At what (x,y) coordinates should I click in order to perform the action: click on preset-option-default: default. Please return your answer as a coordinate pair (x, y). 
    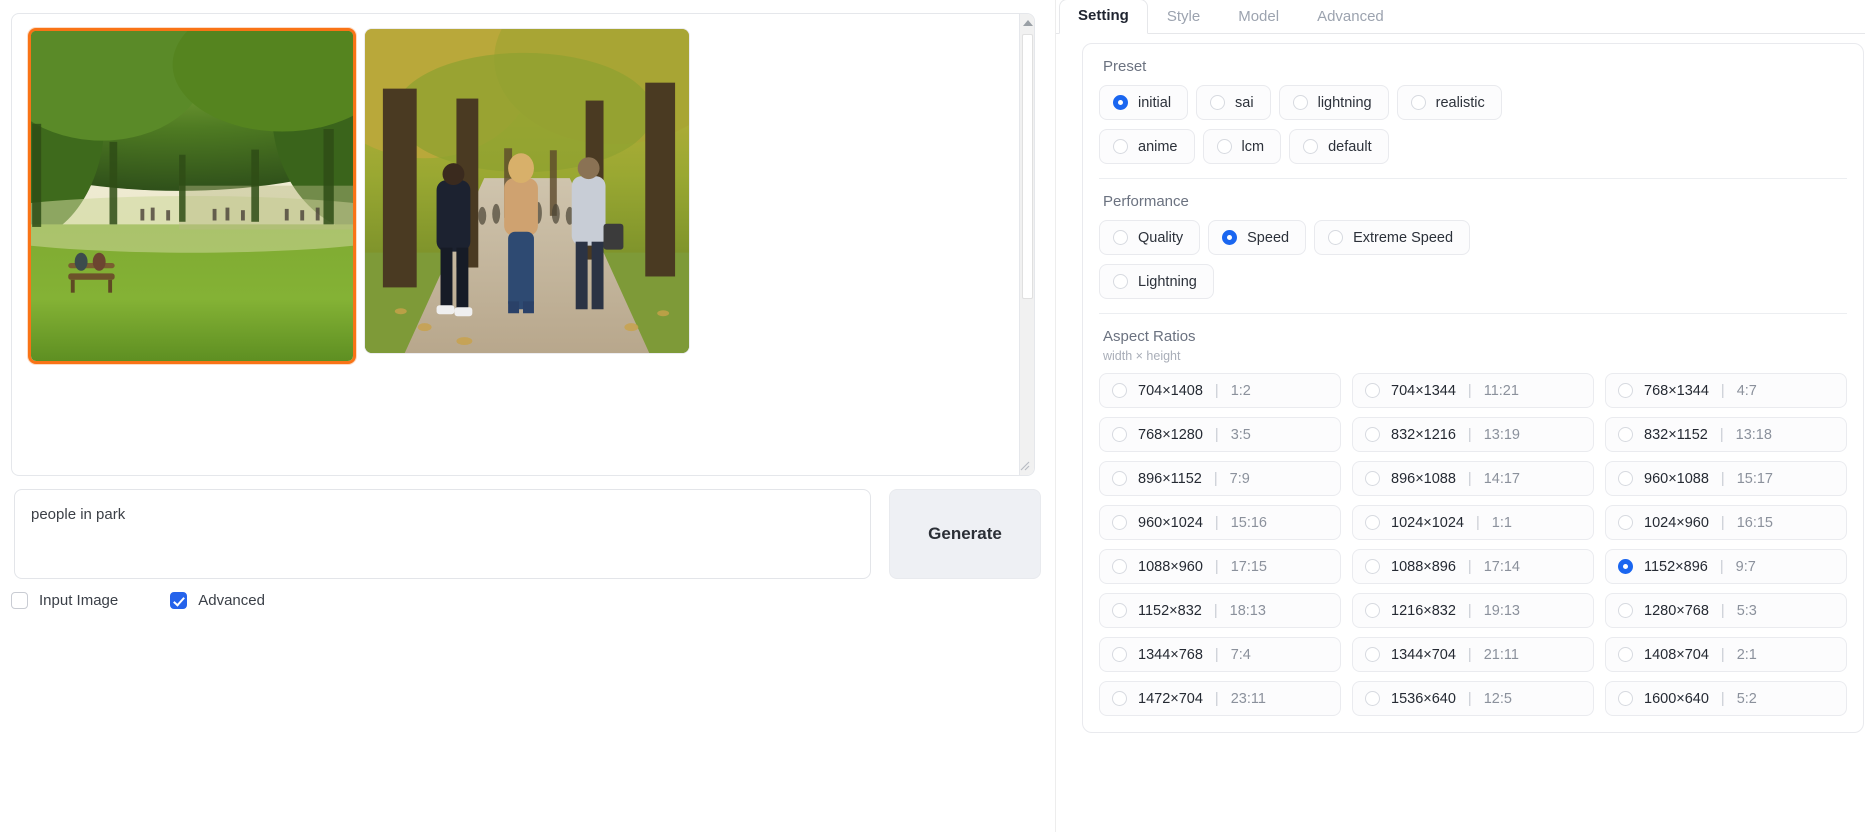
    Looking at the image, I should click on (1339, 146).